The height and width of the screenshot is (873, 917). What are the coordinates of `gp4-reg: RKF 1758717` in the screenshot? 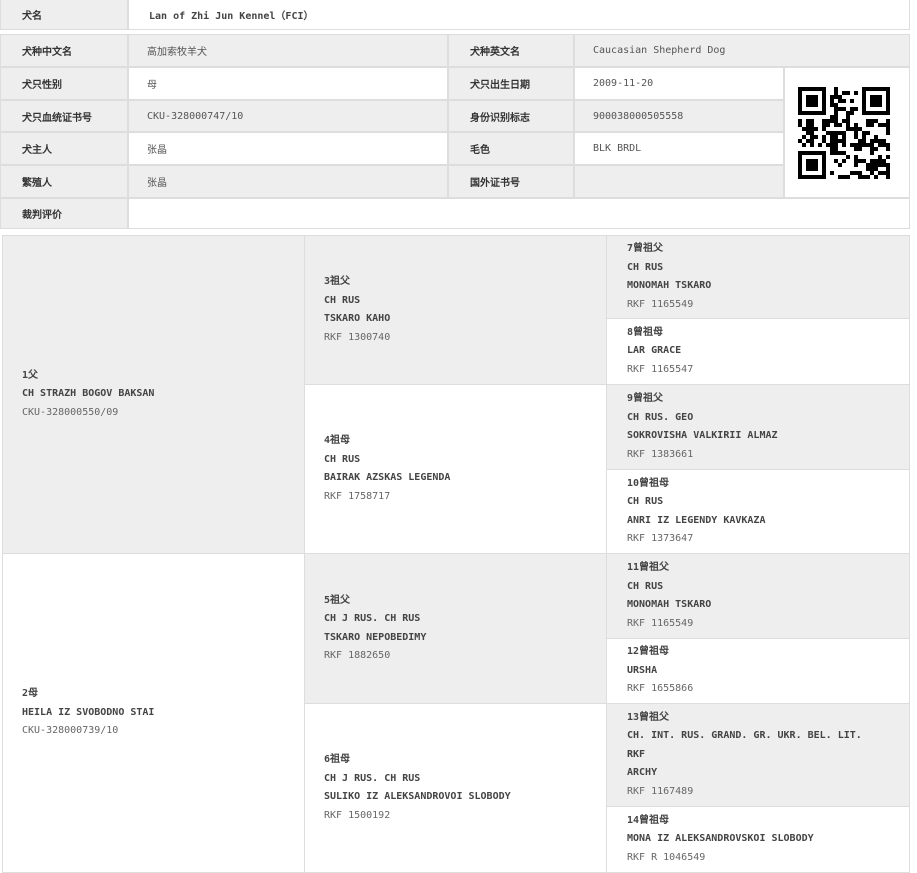 It's located at (357, 496).